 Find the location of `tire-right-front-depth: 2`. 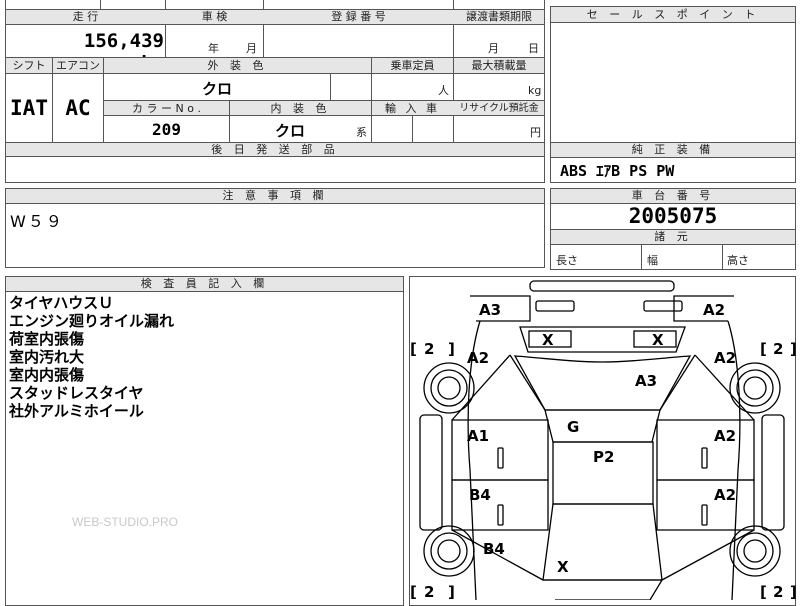

tire-right-front-depth: 2 is located at coordinates (778, 349).